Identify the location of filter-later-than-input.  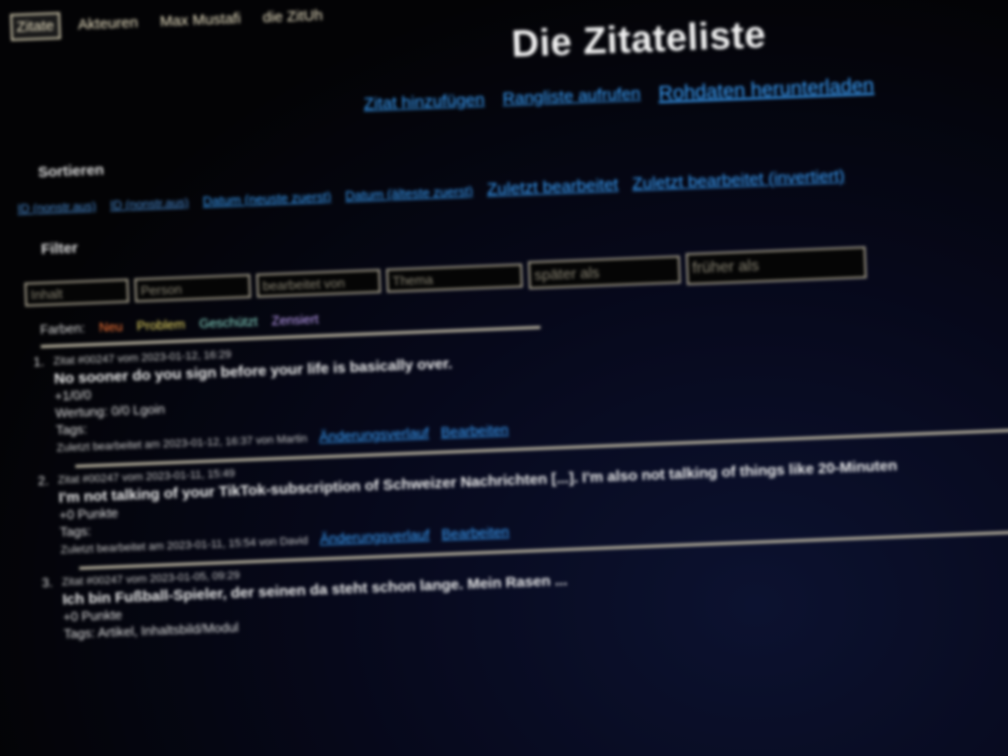
(604, 272).